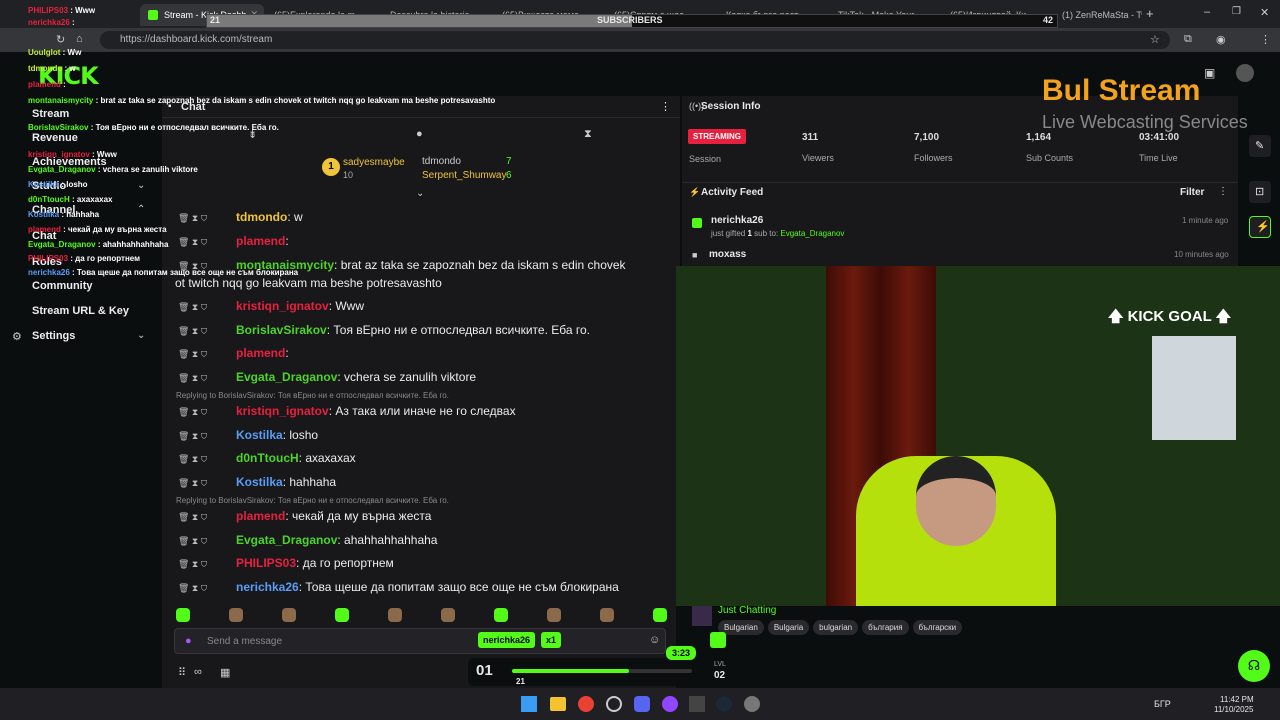  I want to click on leader-user-3: Serpent_Shumway, so click(464, 175).